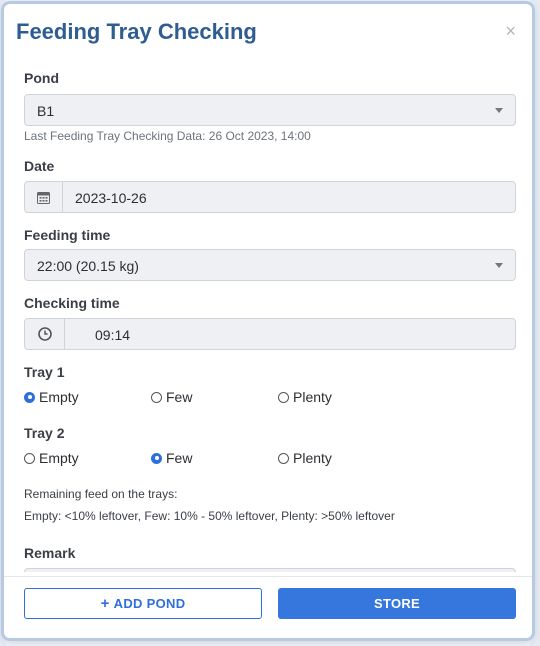 The height and width of the screenshot is (646, 540). Describe the element at coordinates (270, 110) in the screenshot. I see `pond-select: B1` at that location.